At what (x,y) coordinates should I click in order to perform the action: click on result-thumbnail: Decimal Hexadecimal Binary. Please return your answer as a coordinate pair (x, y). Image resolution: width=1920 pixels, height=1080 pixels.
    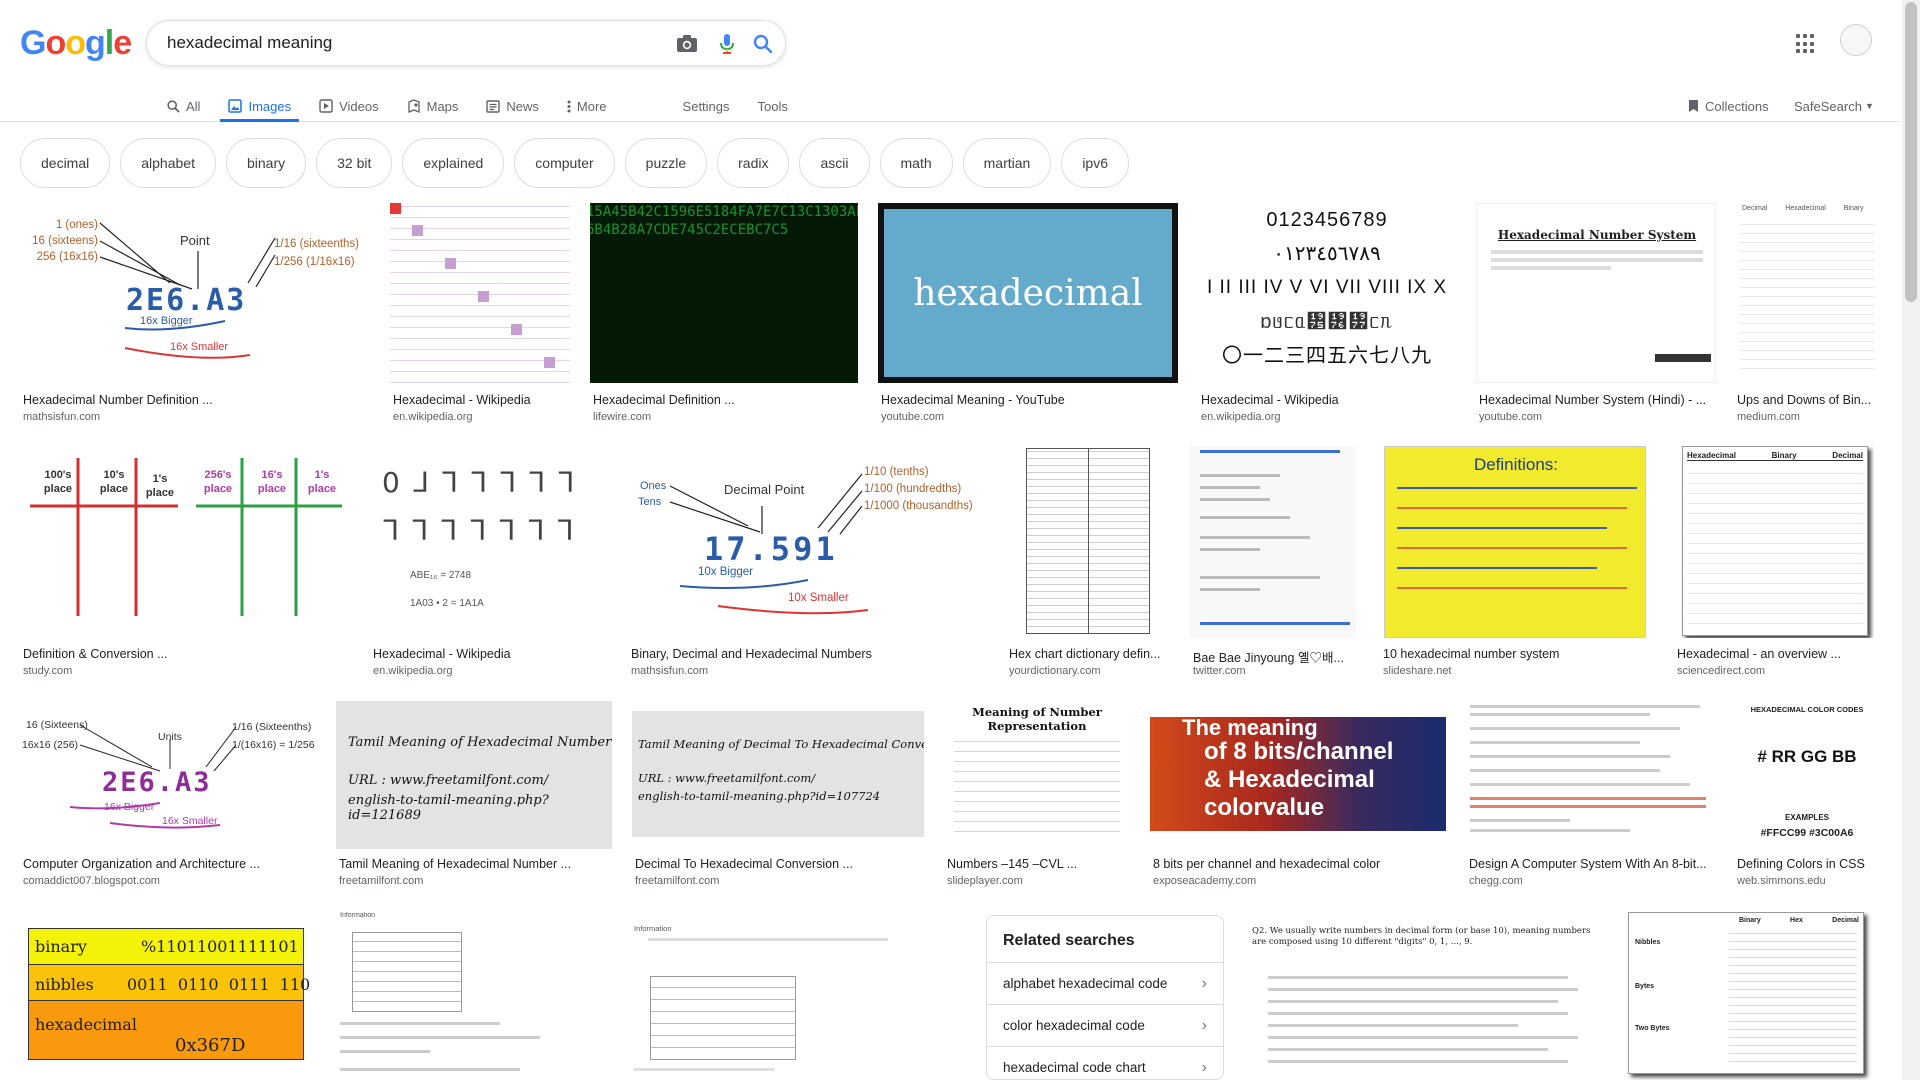
    Looking at the image, I should click on (1807, 293).